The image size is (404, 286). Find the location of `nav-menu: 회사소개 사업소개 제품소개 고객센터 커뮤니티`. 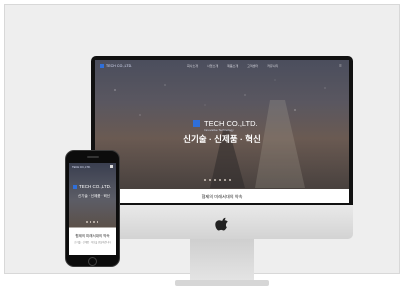

nav-menu: 회사소개 사업소개 제품소개 고객센터 커뮤니티 is located at coordinates (232, 66).